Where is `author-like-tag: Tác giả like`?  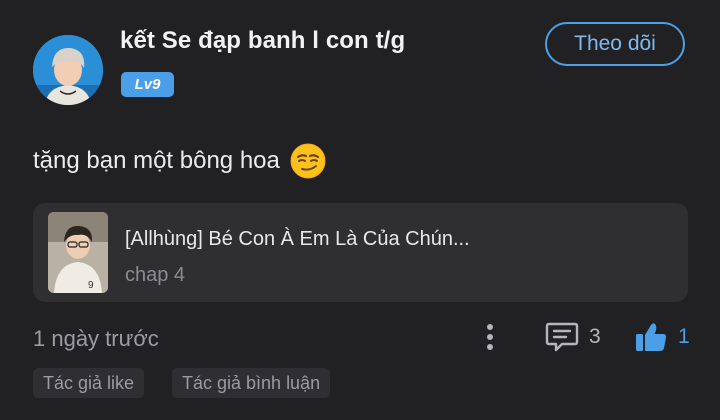 author-like-tag: Tác giả like is located at coordinates (89, 383).